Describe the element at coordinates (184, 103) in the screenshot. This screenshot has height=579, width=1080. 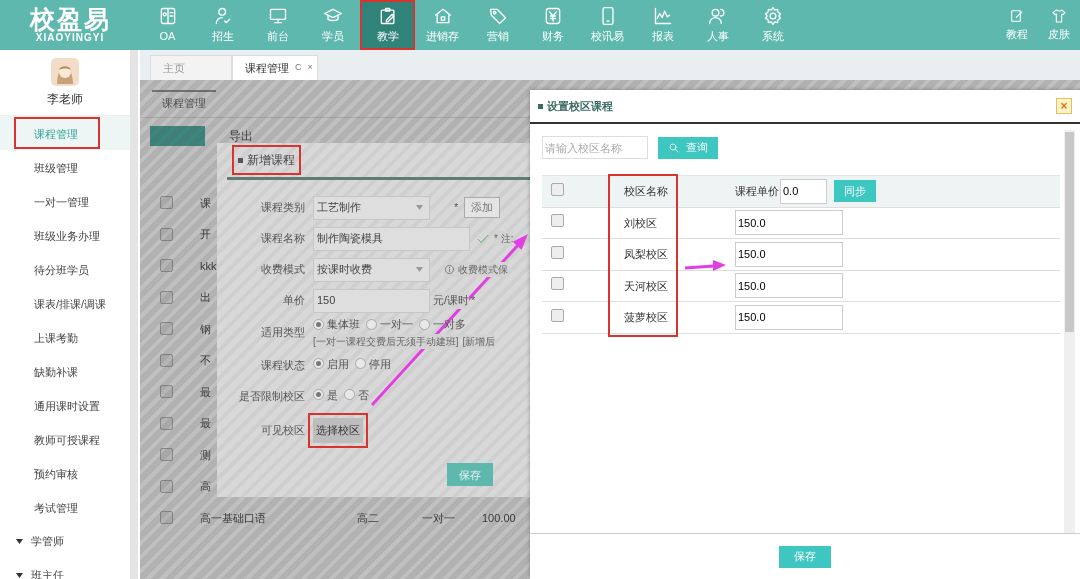
I see `tab: 课程管理` at that location.